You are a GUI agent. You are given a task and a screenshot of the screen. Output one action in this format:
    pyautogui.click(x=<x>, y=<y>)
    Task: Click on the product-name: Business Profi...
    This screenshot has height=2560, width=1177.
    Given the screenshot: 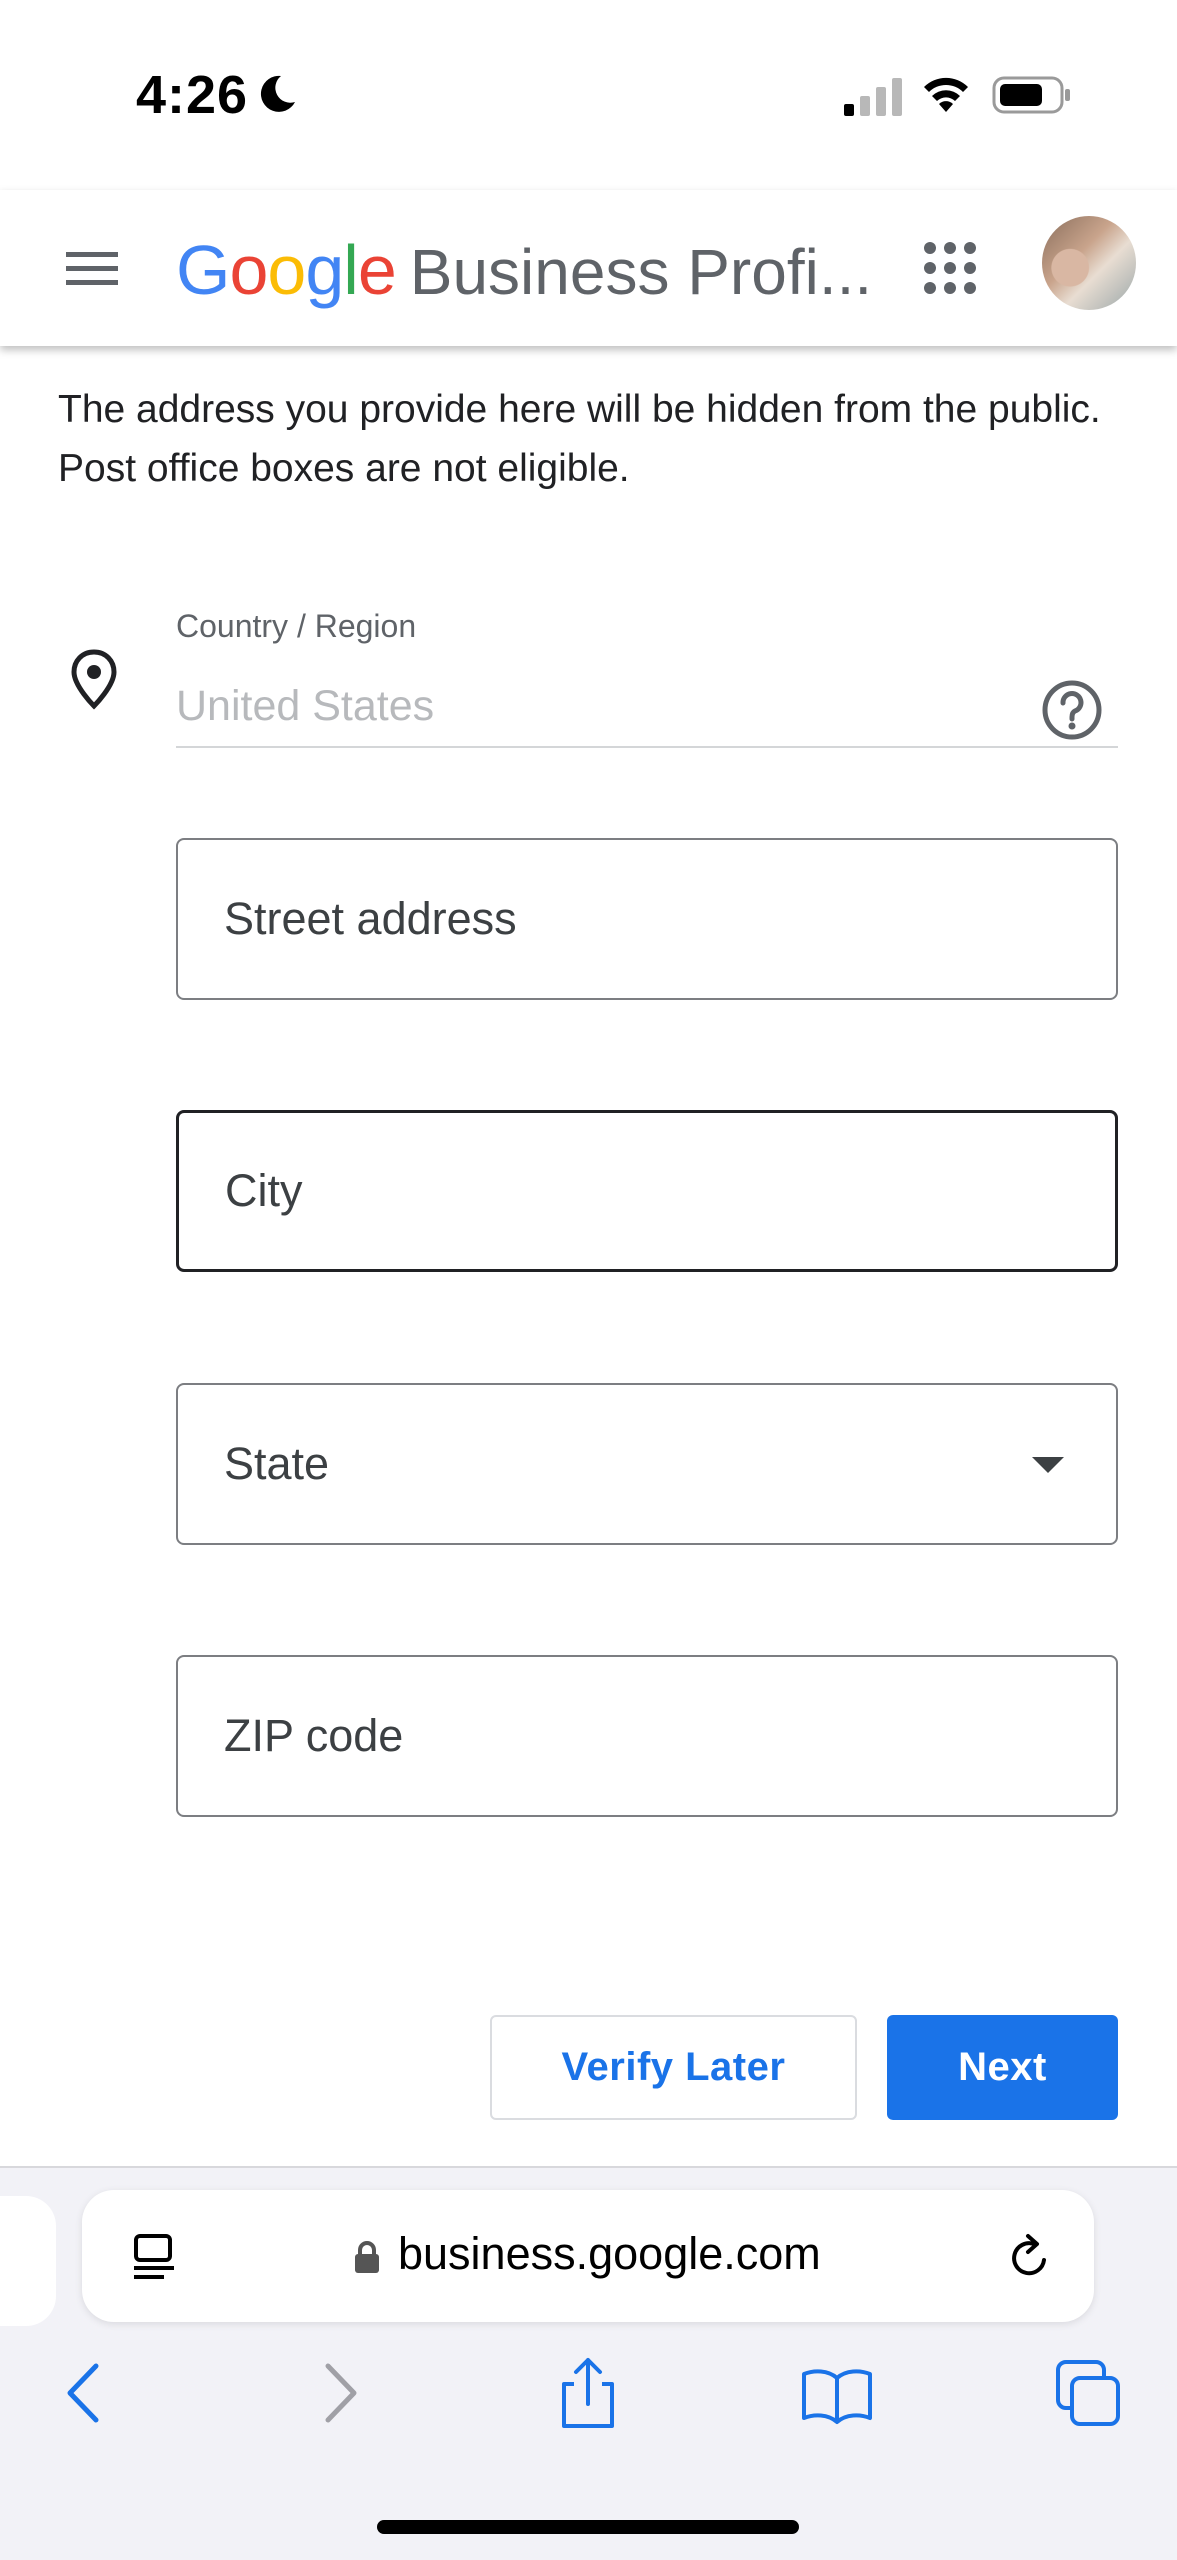 What is the action you would take?
    pyautogui.click(x=641, y=272)
    